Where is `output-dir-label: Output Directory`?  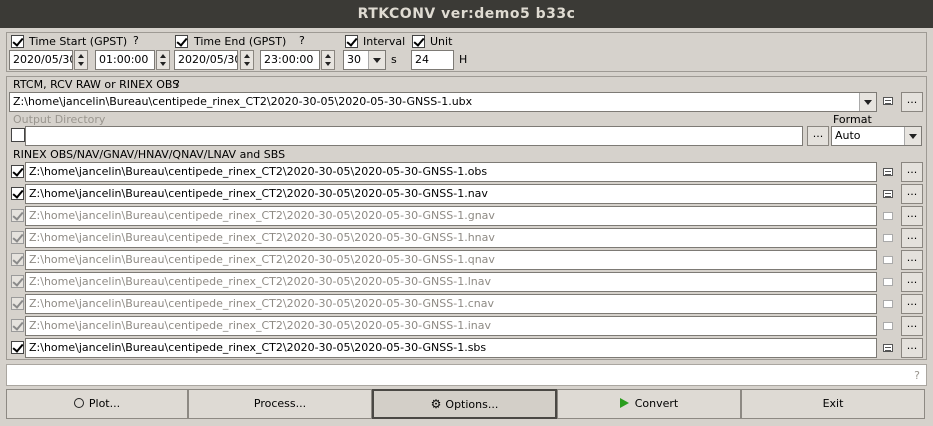 output-dir-label: Output Directory is located at coordinates (59, 119).